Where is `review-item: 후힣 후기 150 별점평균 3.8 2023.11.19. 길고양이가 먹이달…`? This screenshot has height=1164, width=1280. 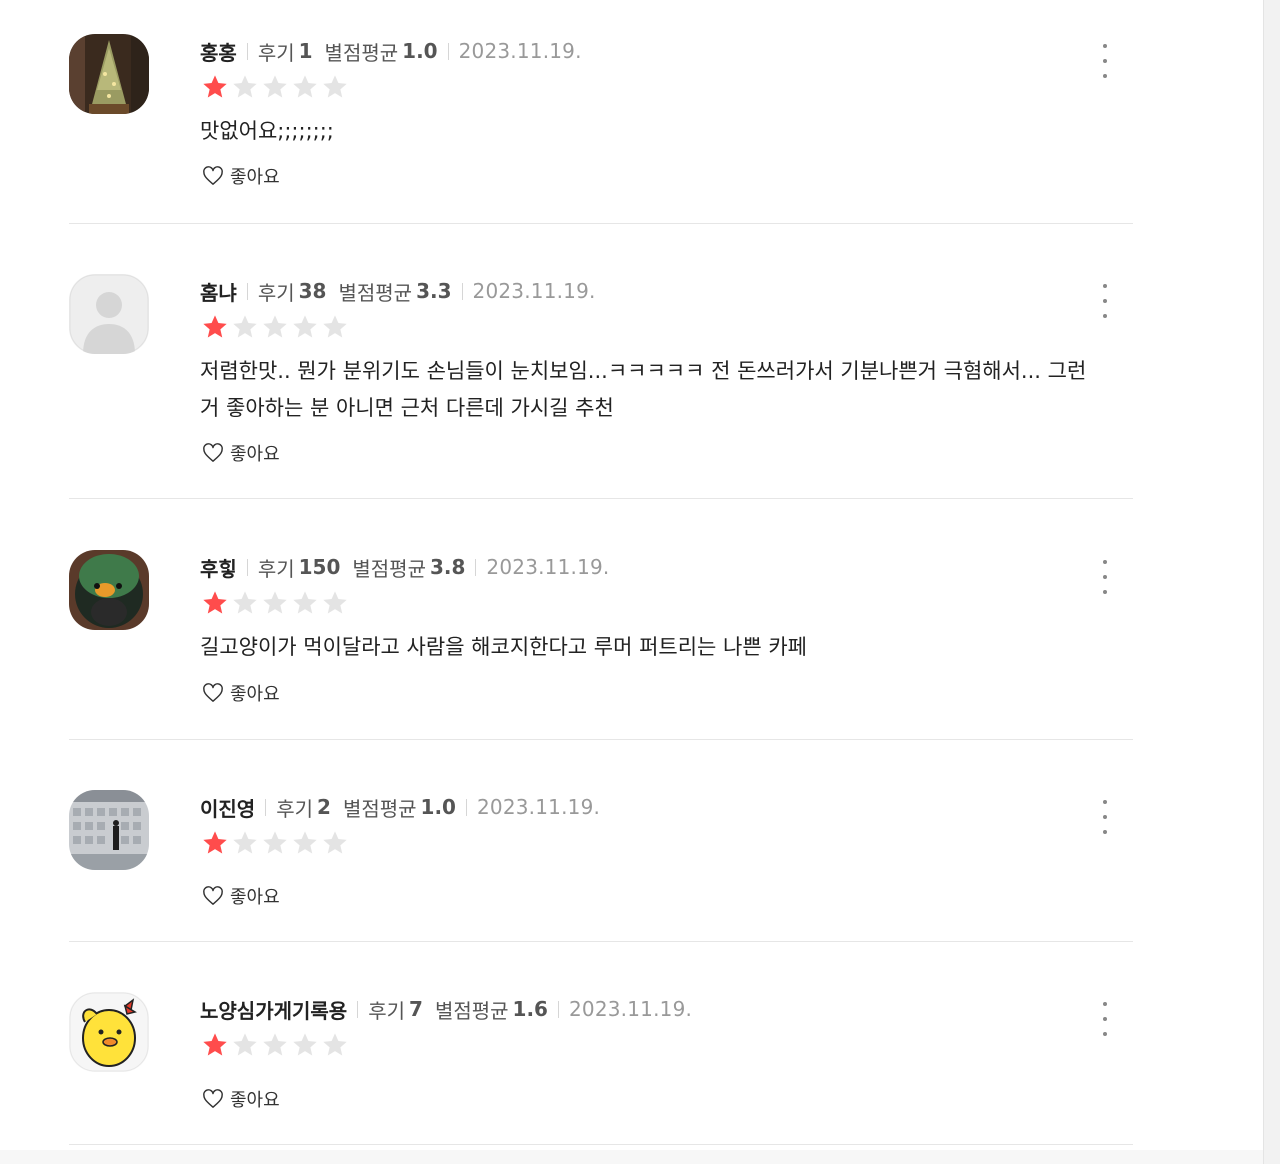
review-item: 후힣 후기 150 별점평균 3.8 2023.11.19. 길고양이가 먹이달… is located at coordinates (601, 645).